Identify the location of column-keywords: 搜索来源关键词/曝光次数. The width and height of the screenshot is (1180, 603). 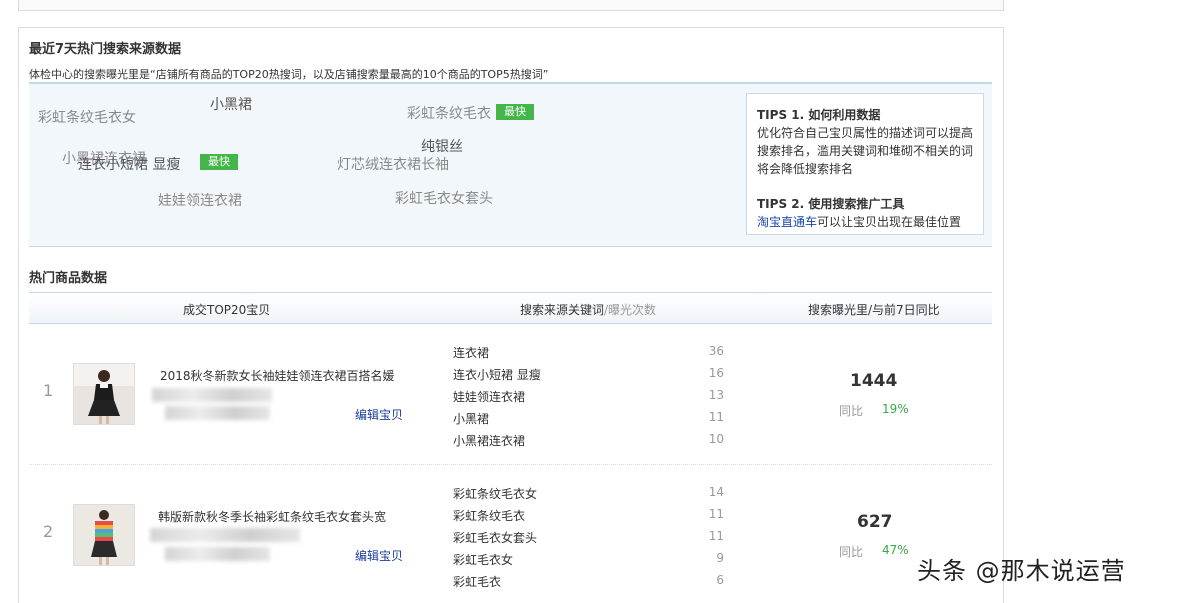
(588, 309).